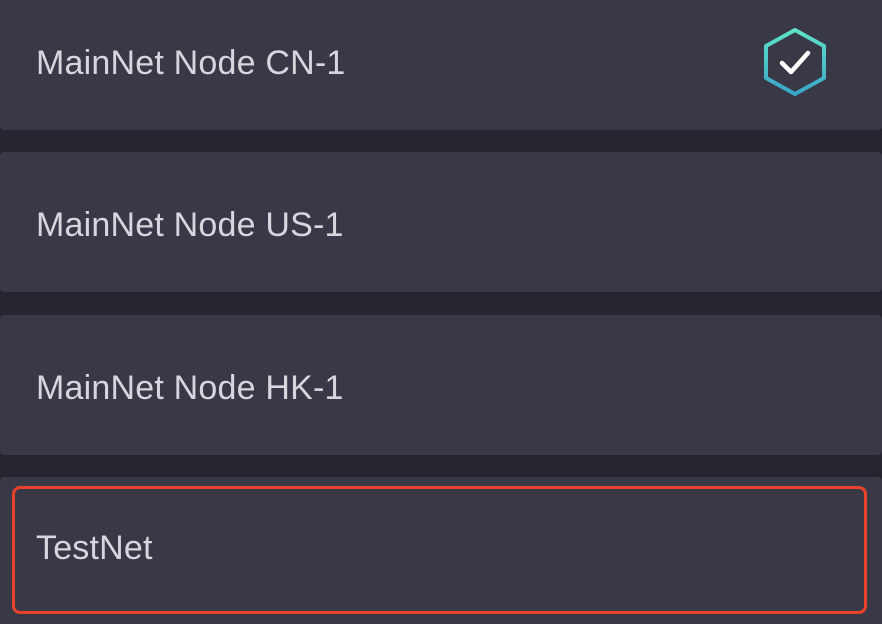 Image resolution: width=882 pixels, height=624 pixels. I want to click on node-label: MainNet Node US-1, so click(190, 225).